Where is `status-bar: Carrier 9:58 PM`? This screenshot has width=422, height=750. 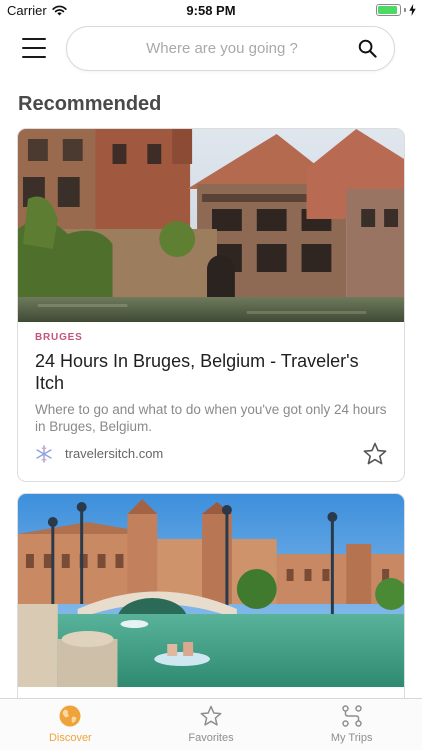 status-bar: Carrier 9:58 PM is located at coordinates (211, 11).